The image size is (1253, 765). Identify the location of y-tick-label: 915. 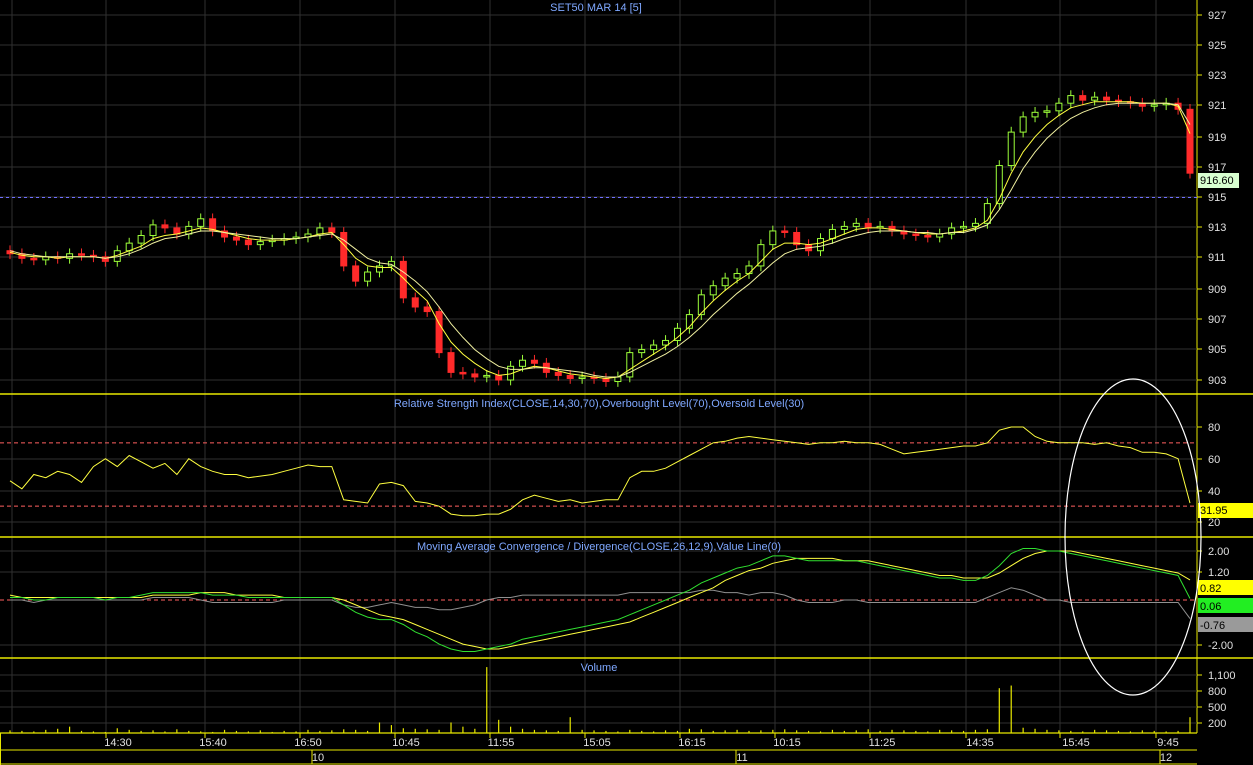
(1217, 198).